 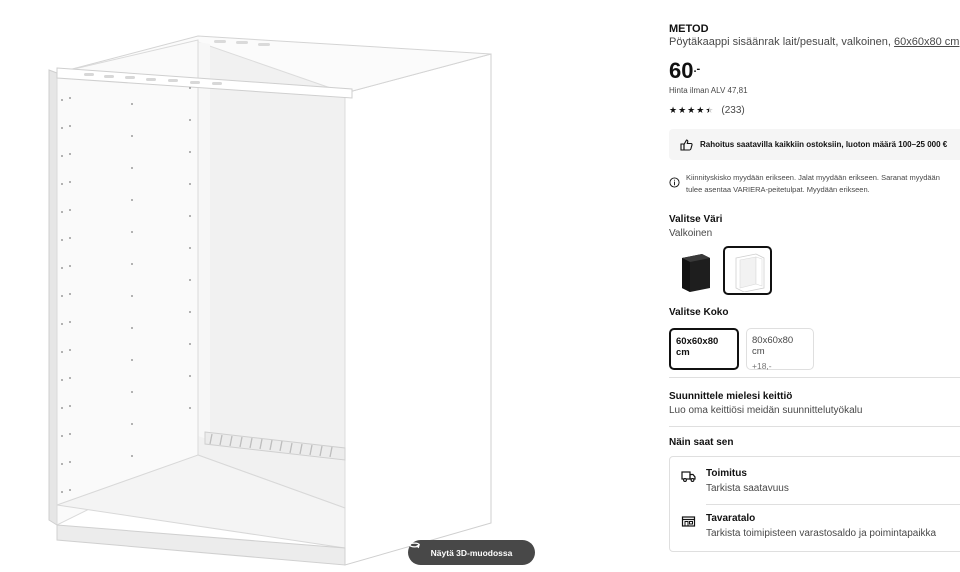 I want to click on white-cabinet-thumbnail, so click(x=749, y=272).